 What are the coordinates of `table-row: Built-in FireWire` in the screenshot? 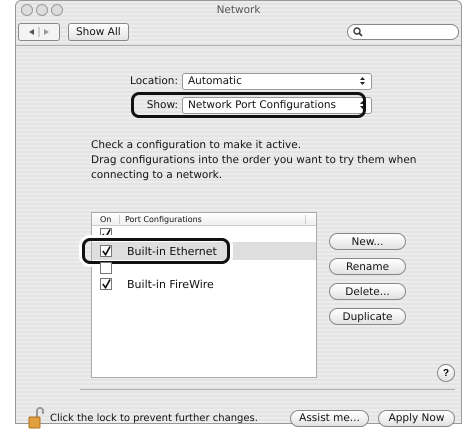 It's located at (204, 284).